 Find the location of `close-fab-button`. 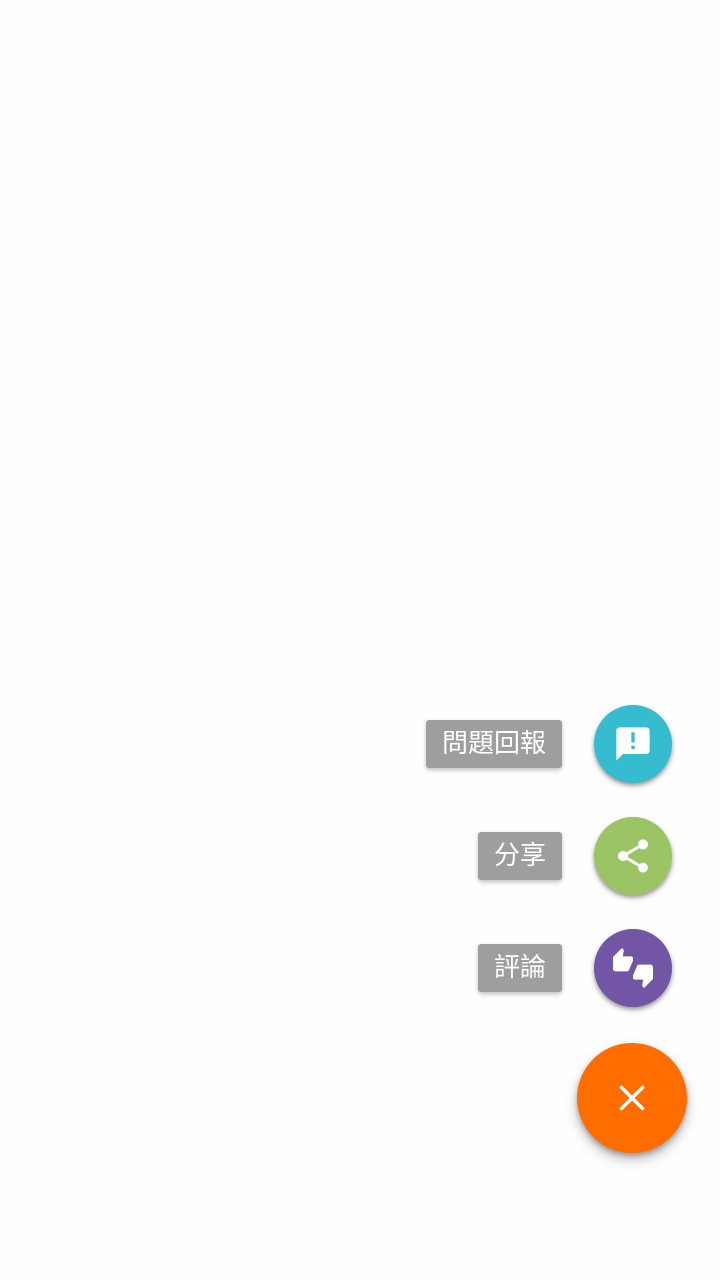

close-fab-button is located at coordinates (632, 1098).